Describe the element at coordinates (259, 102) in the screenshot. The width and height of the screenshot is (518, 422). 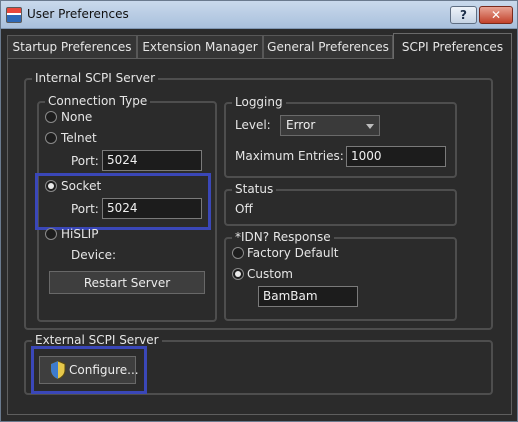
I see `logging-title: Logging` at that location.